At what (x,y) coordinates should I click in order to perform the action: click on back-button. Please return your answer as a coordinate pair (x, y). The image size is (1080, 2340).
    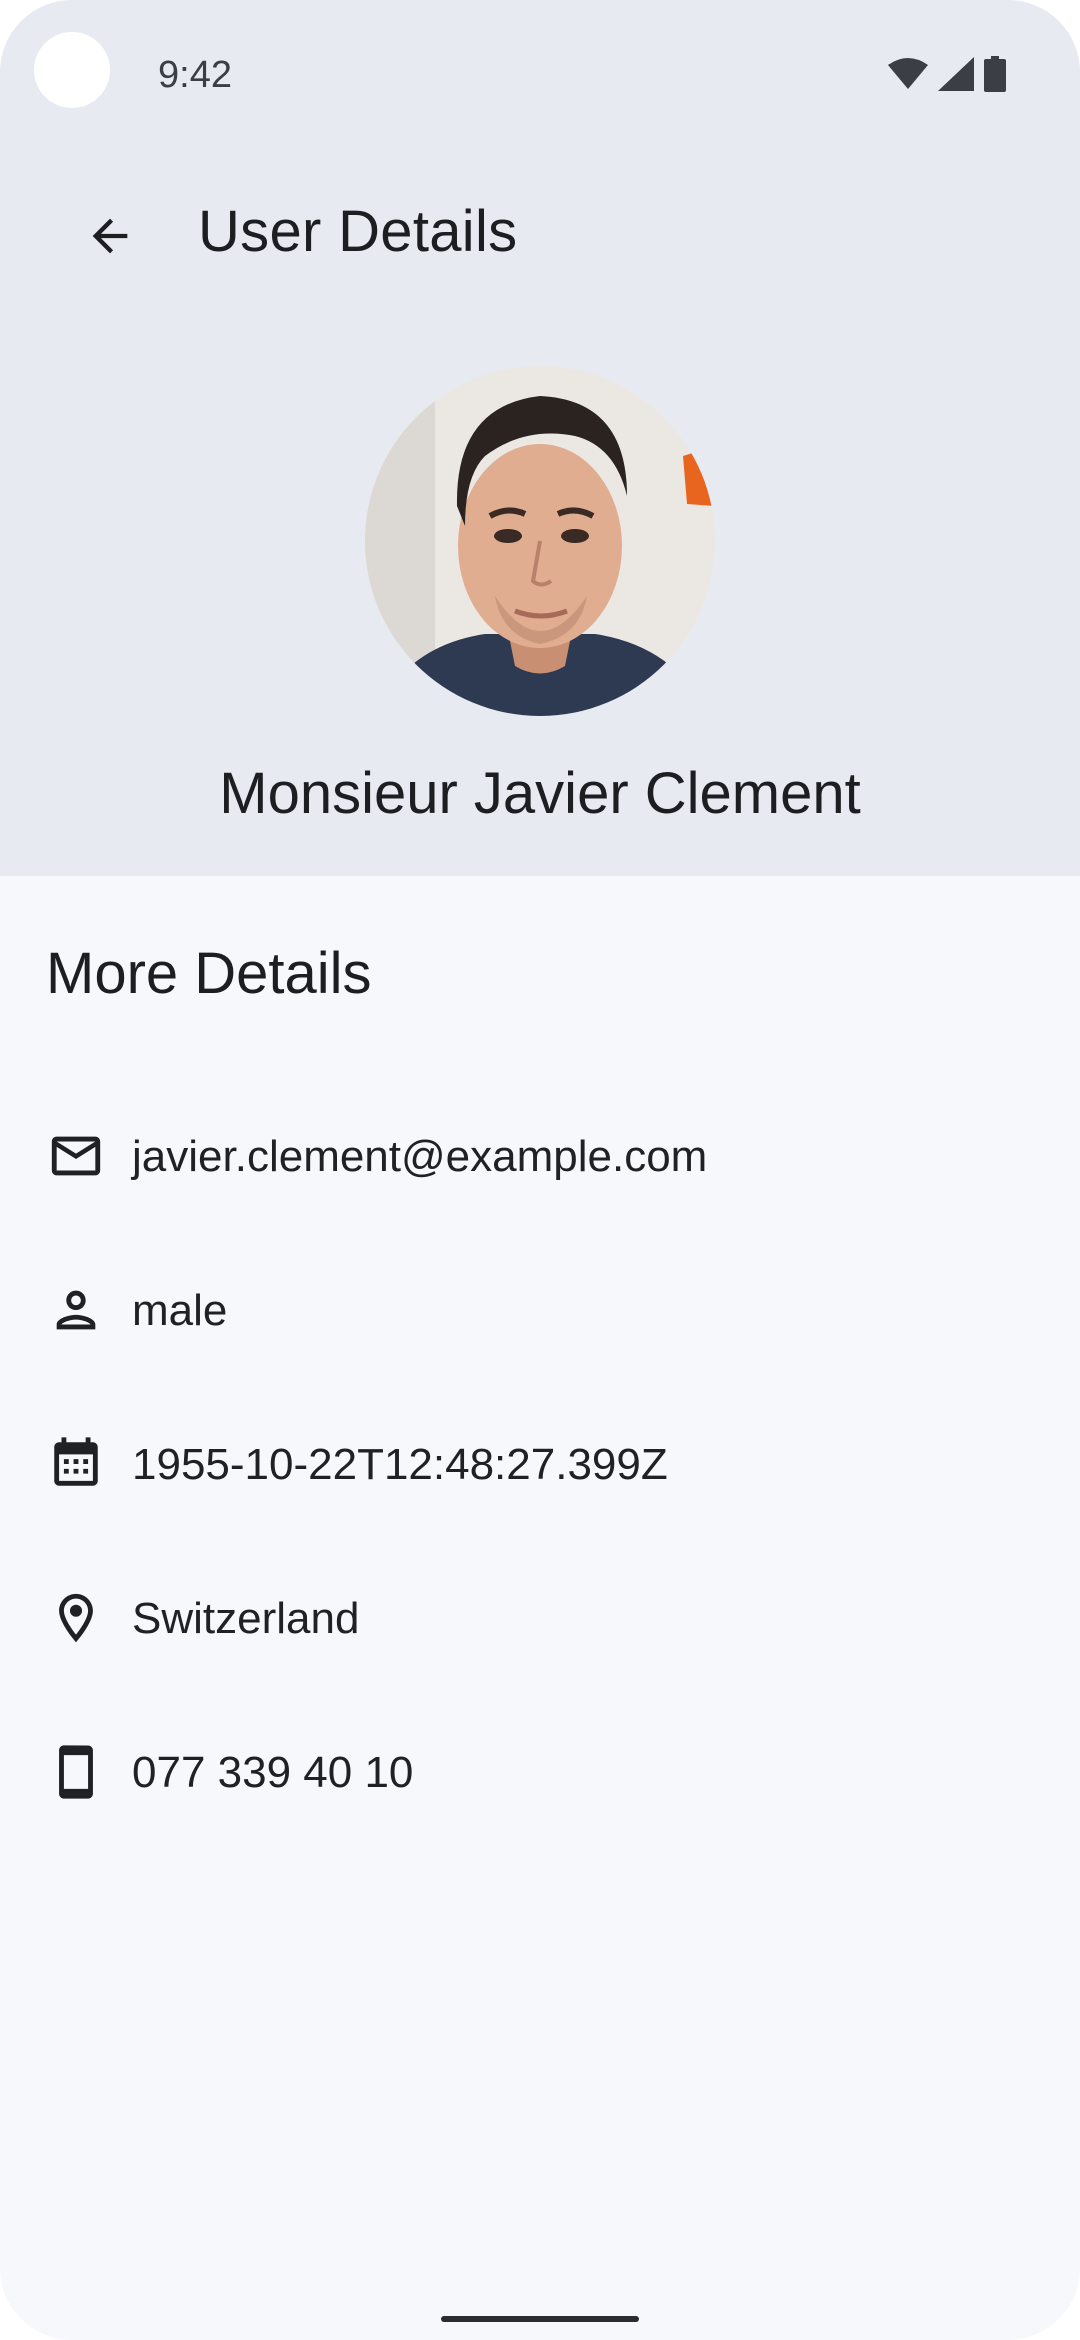
    Looking at the image, I should click on (110, 238).